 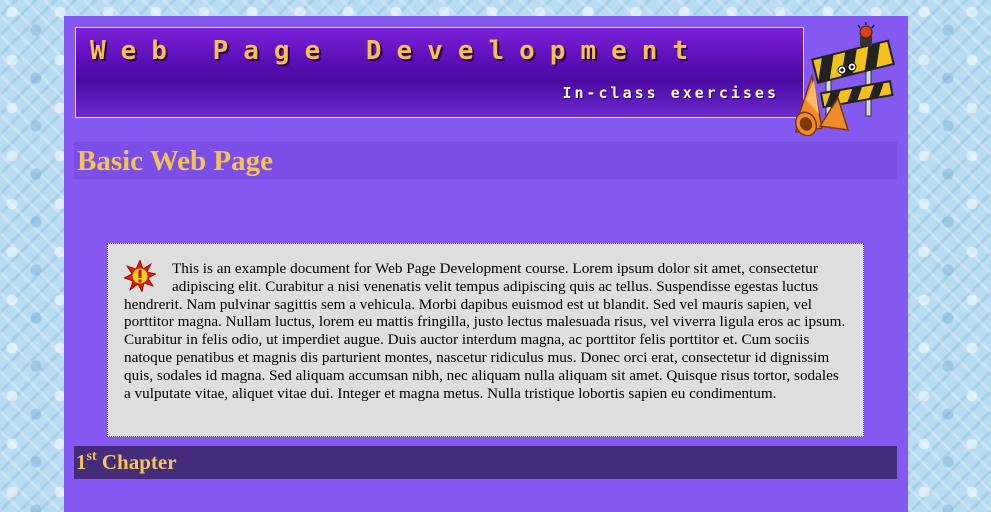 I want to click on site-banner: Web Page Development In-class exercises, so click(x=439, y=72).